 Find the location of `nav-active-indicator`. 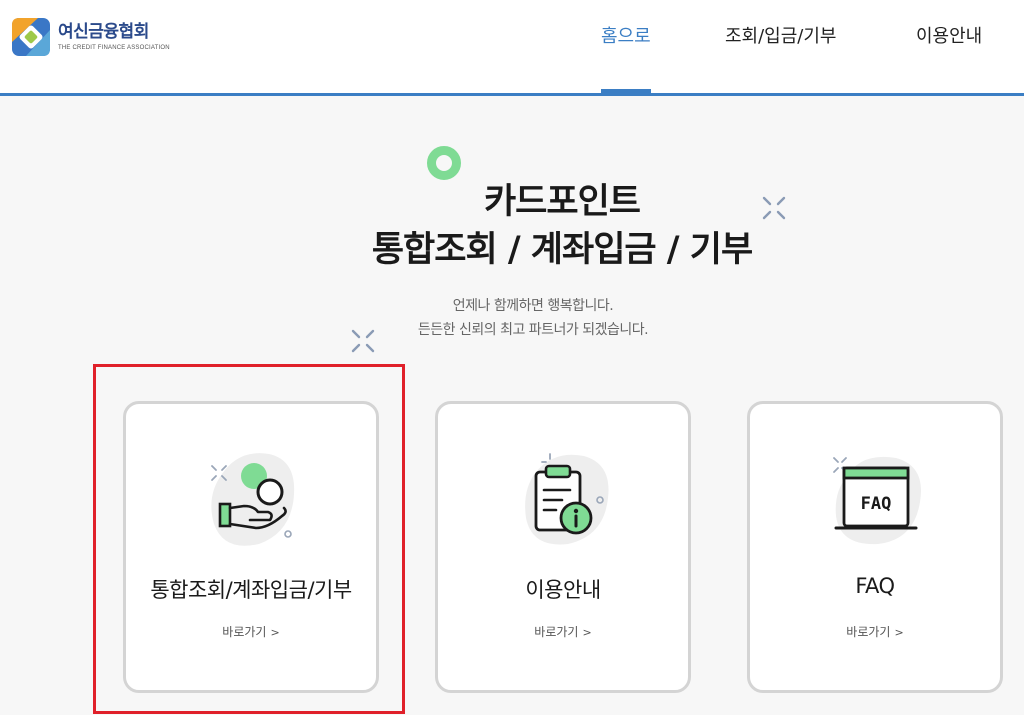

nav-active-indicator is located at coordinates (626, 91).